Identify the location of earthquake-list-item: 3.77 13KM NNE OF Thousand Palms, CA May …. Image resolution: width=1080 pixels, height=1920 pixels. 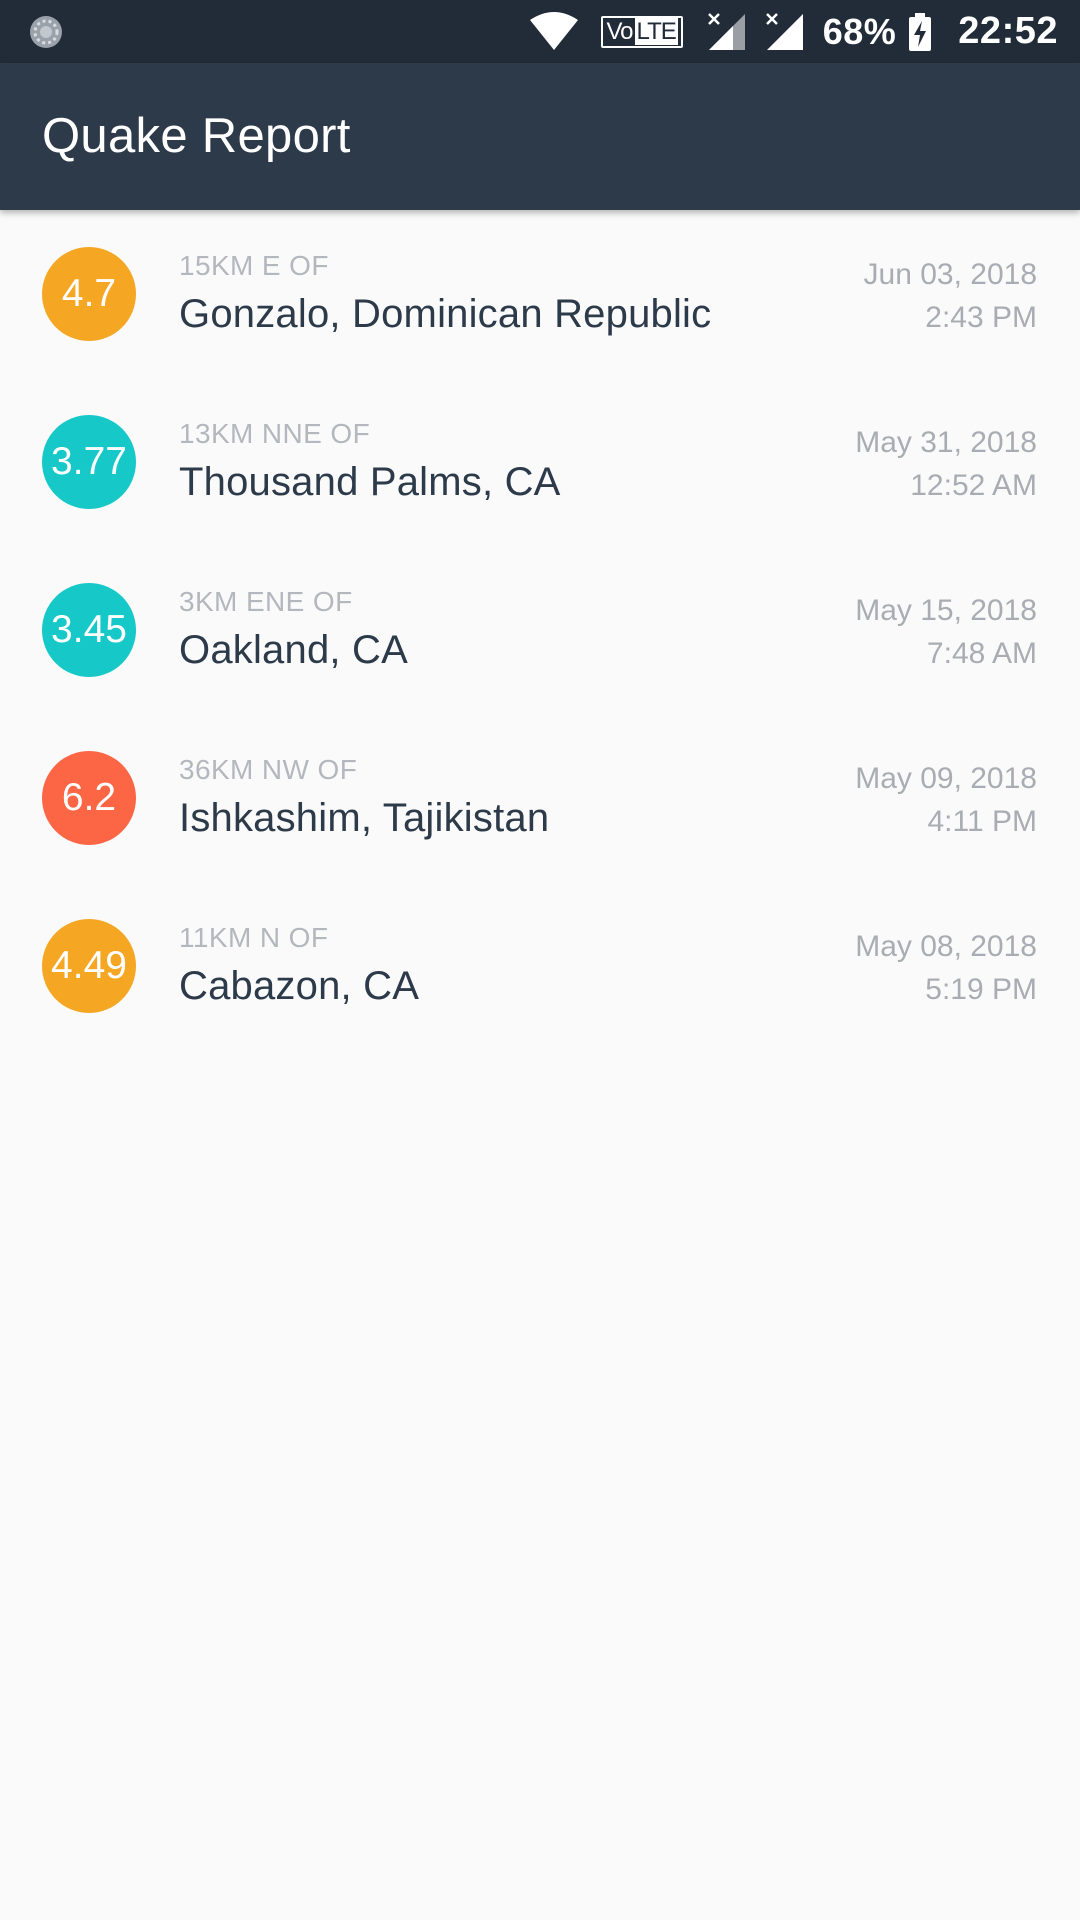
(540, 462).